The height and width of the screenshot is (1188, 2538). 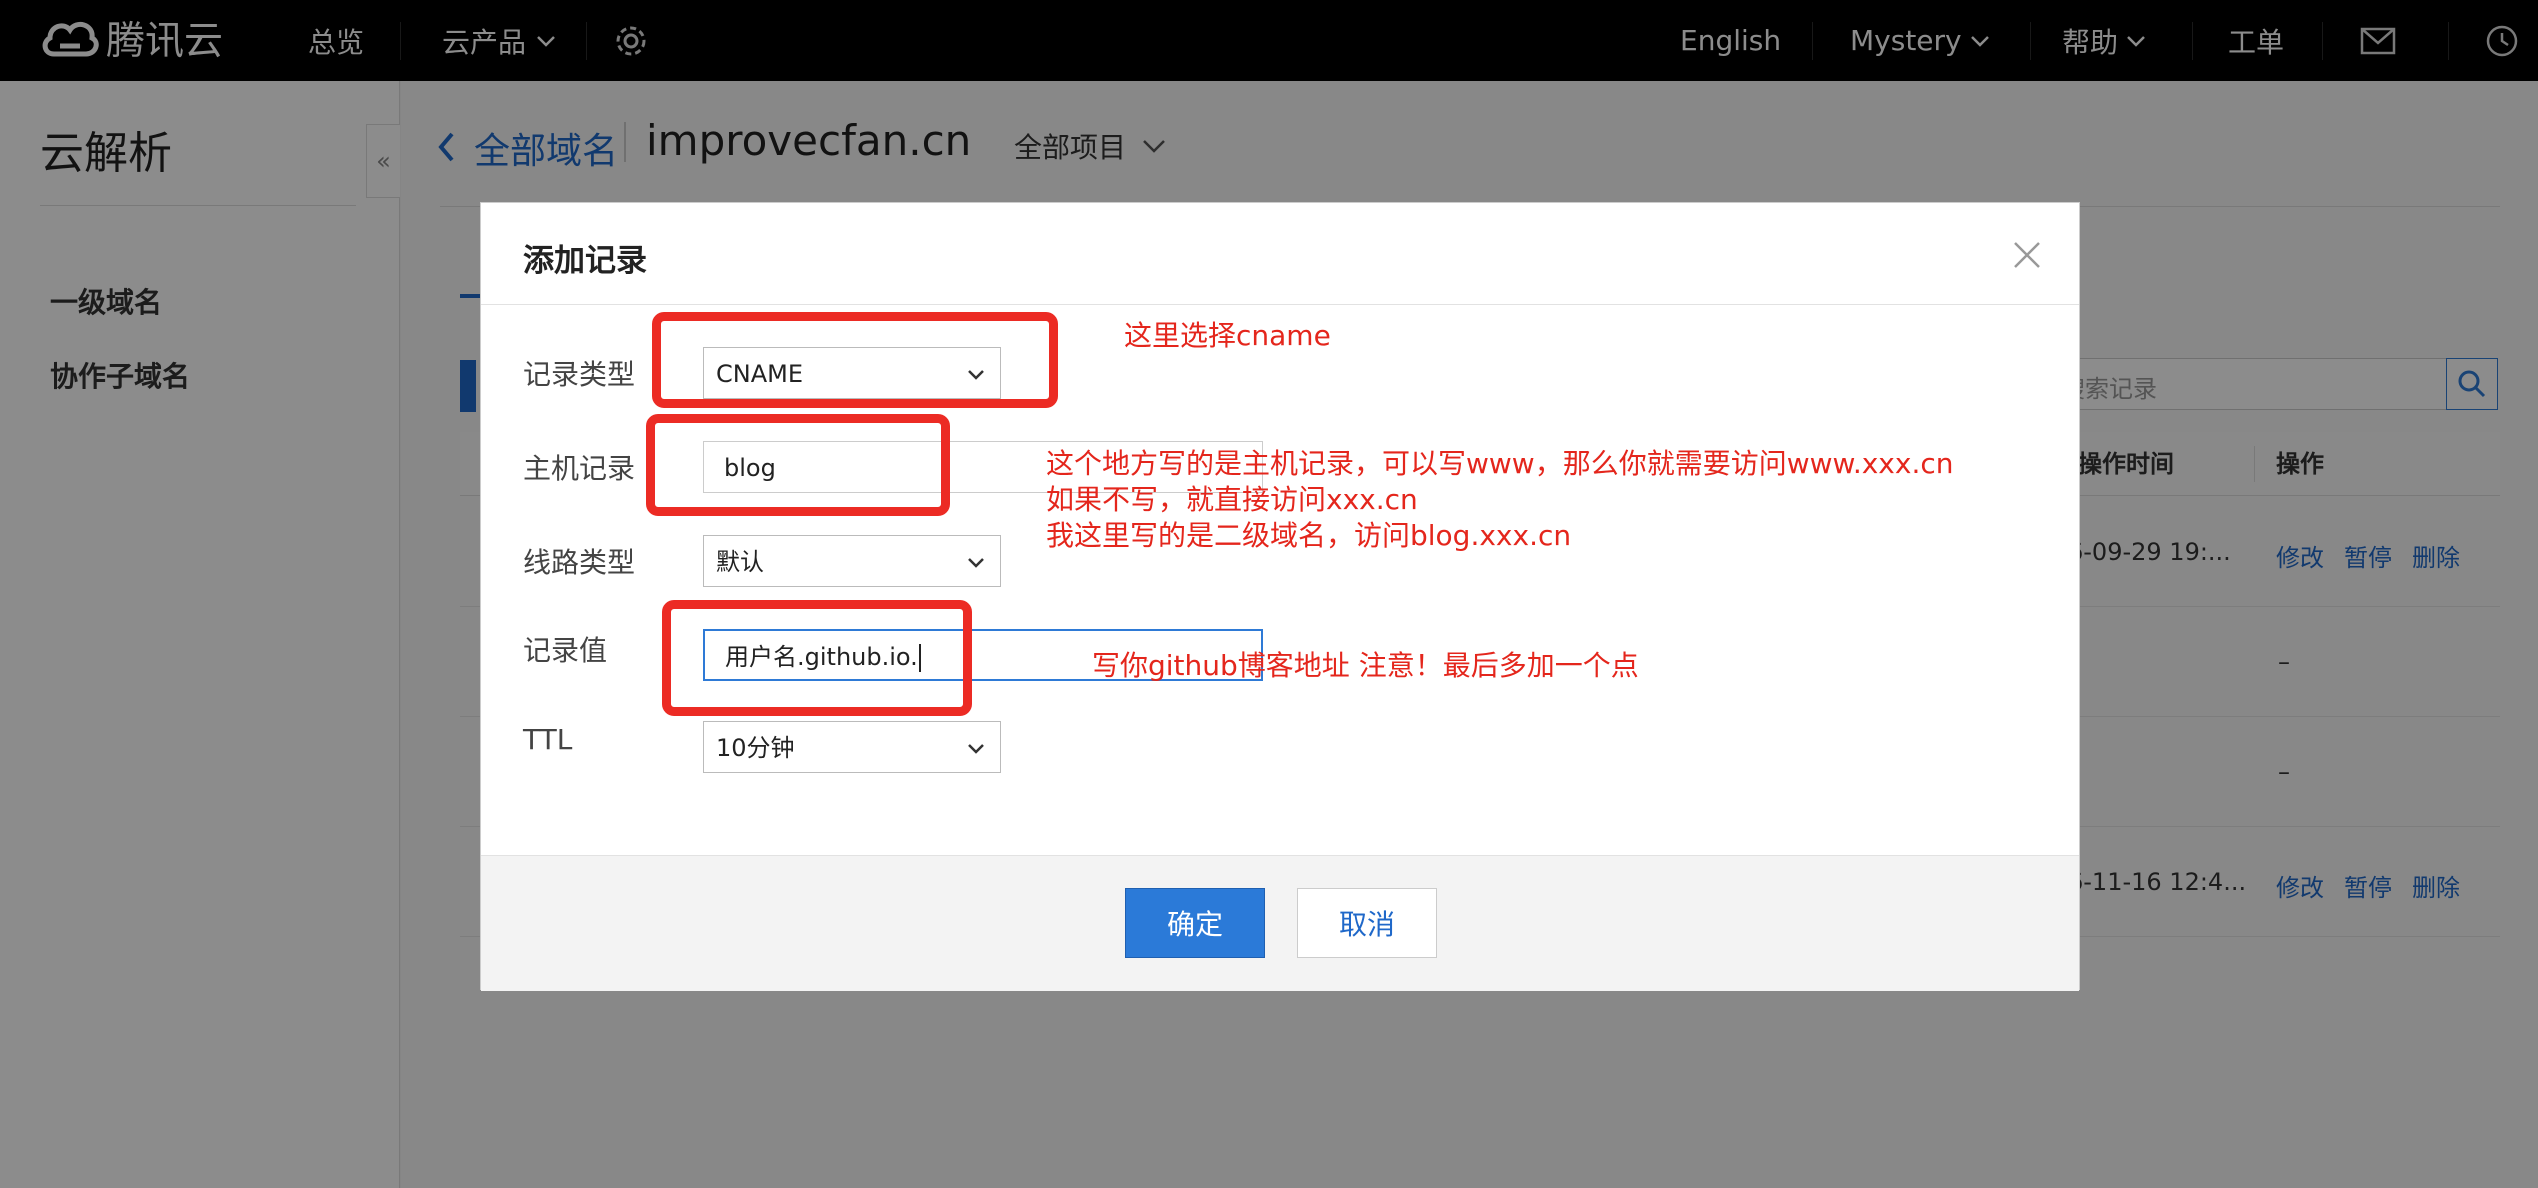 What do you see at coordinates (579, 374) in the screenshot?
I see `record-type-label: 记录类型` at bounding box center [579, 374].